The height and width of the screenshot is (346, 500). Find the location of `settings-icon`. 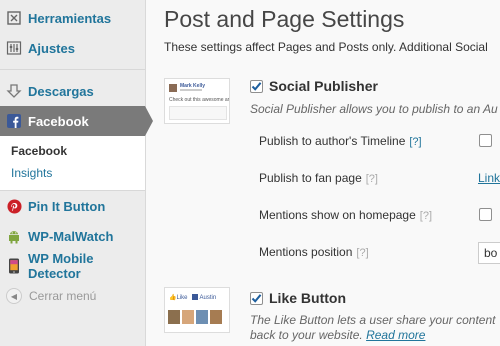

settings-icon is located at coordinates (14, 48).